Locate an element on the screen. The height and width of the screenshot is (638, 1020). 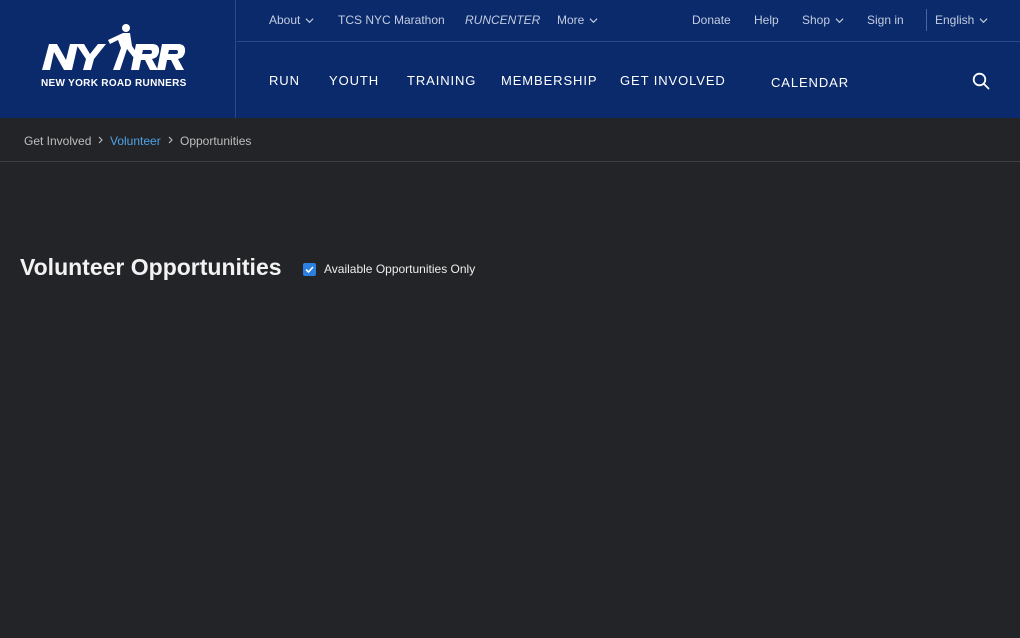
available-only-label: Available Opportunities Only is located at coordinates (400, 269).